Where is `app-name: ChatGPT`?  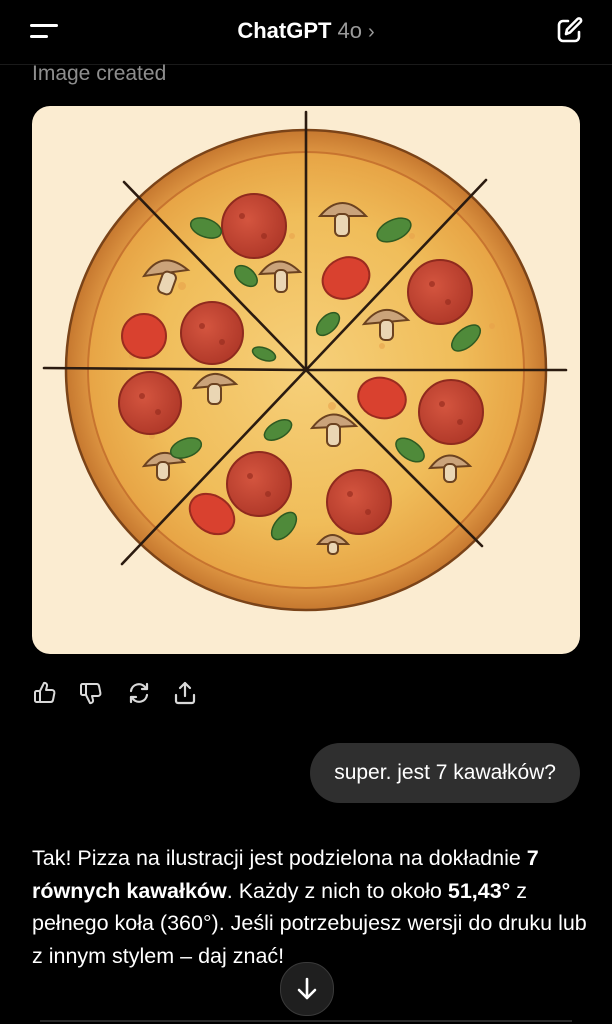
app-name: ChatGPT is located at coordinates (284, 30).